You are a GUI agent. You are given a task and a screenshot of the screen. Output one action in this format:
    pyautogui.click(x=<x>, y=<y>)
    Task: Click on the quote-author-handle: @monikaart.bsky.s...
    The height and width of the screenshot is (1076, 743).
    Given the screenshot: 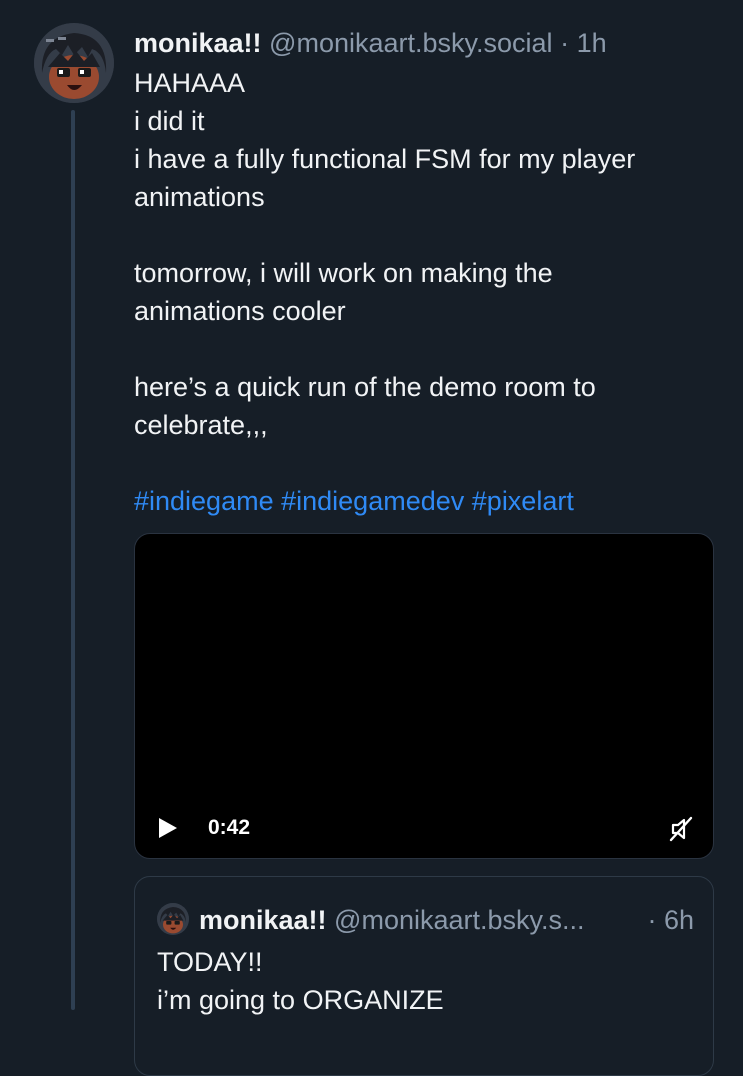 What is the action you would take?
    pyautogui.click(x=459, y=920)
    